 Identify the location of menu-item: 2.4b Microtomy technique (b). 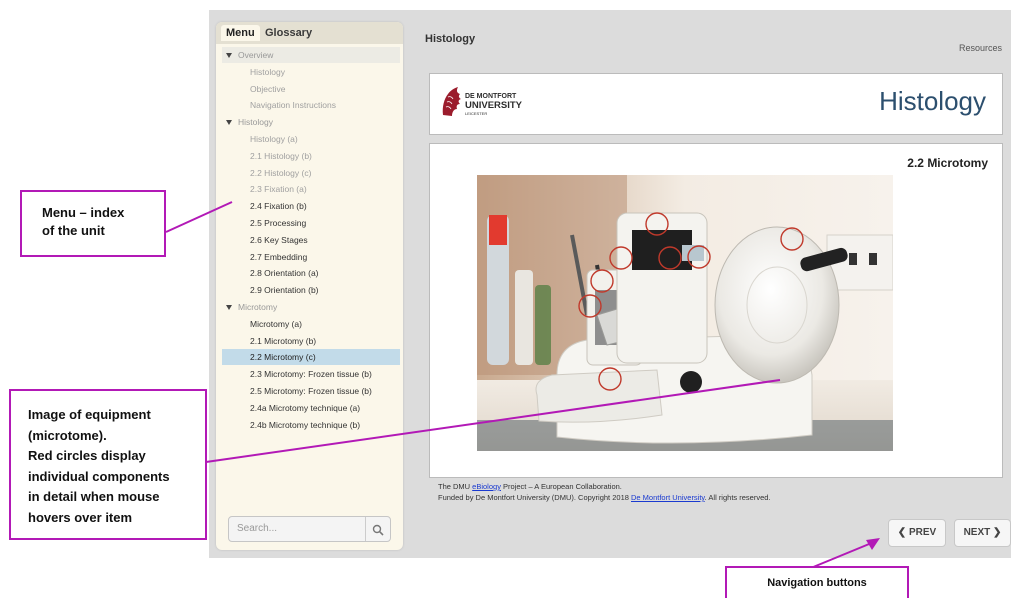
(311, 425).